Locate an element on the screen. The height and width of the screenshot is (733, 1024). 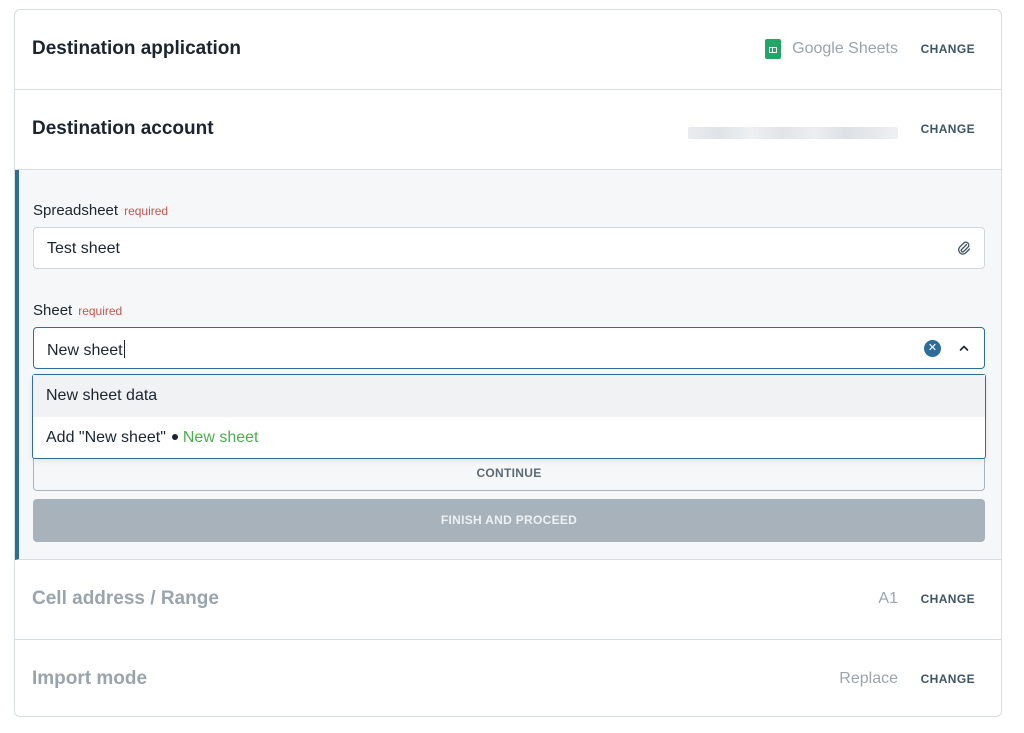
dropdown-option-add-label: Add "New sheet" is located at coordinates (106, 437).